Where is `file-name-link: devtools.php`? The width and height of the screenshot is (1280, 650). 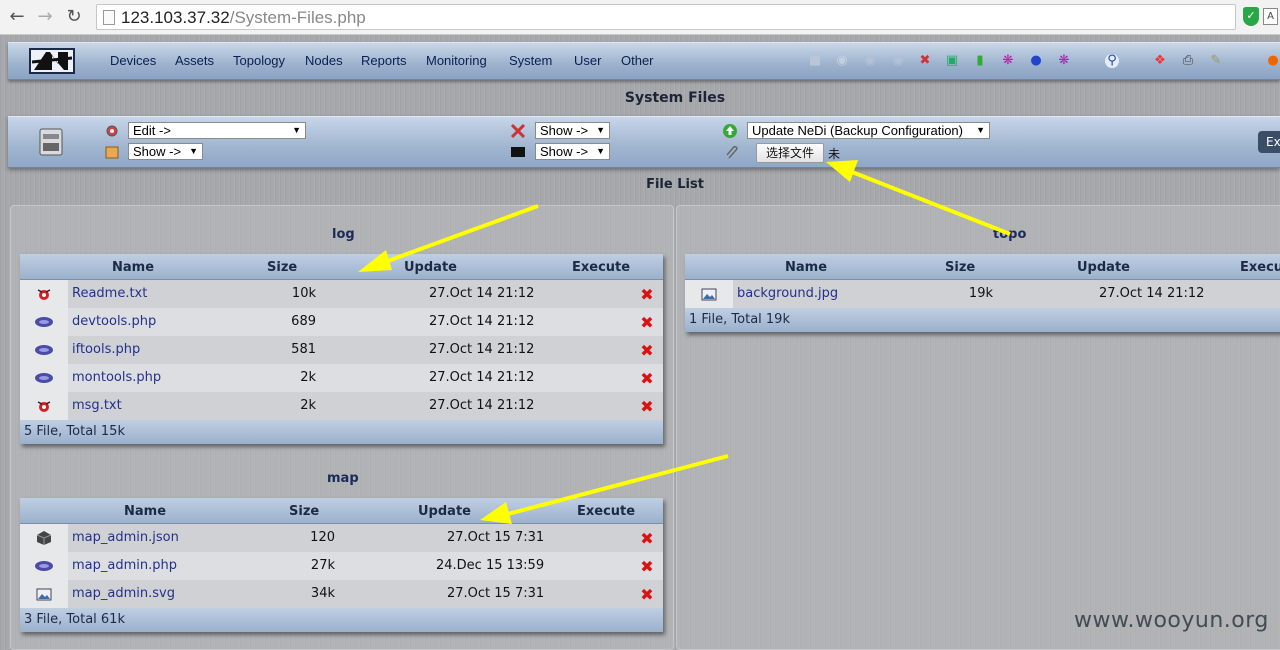 file-name-link: devtools.php is located at coordinates (114, 321).